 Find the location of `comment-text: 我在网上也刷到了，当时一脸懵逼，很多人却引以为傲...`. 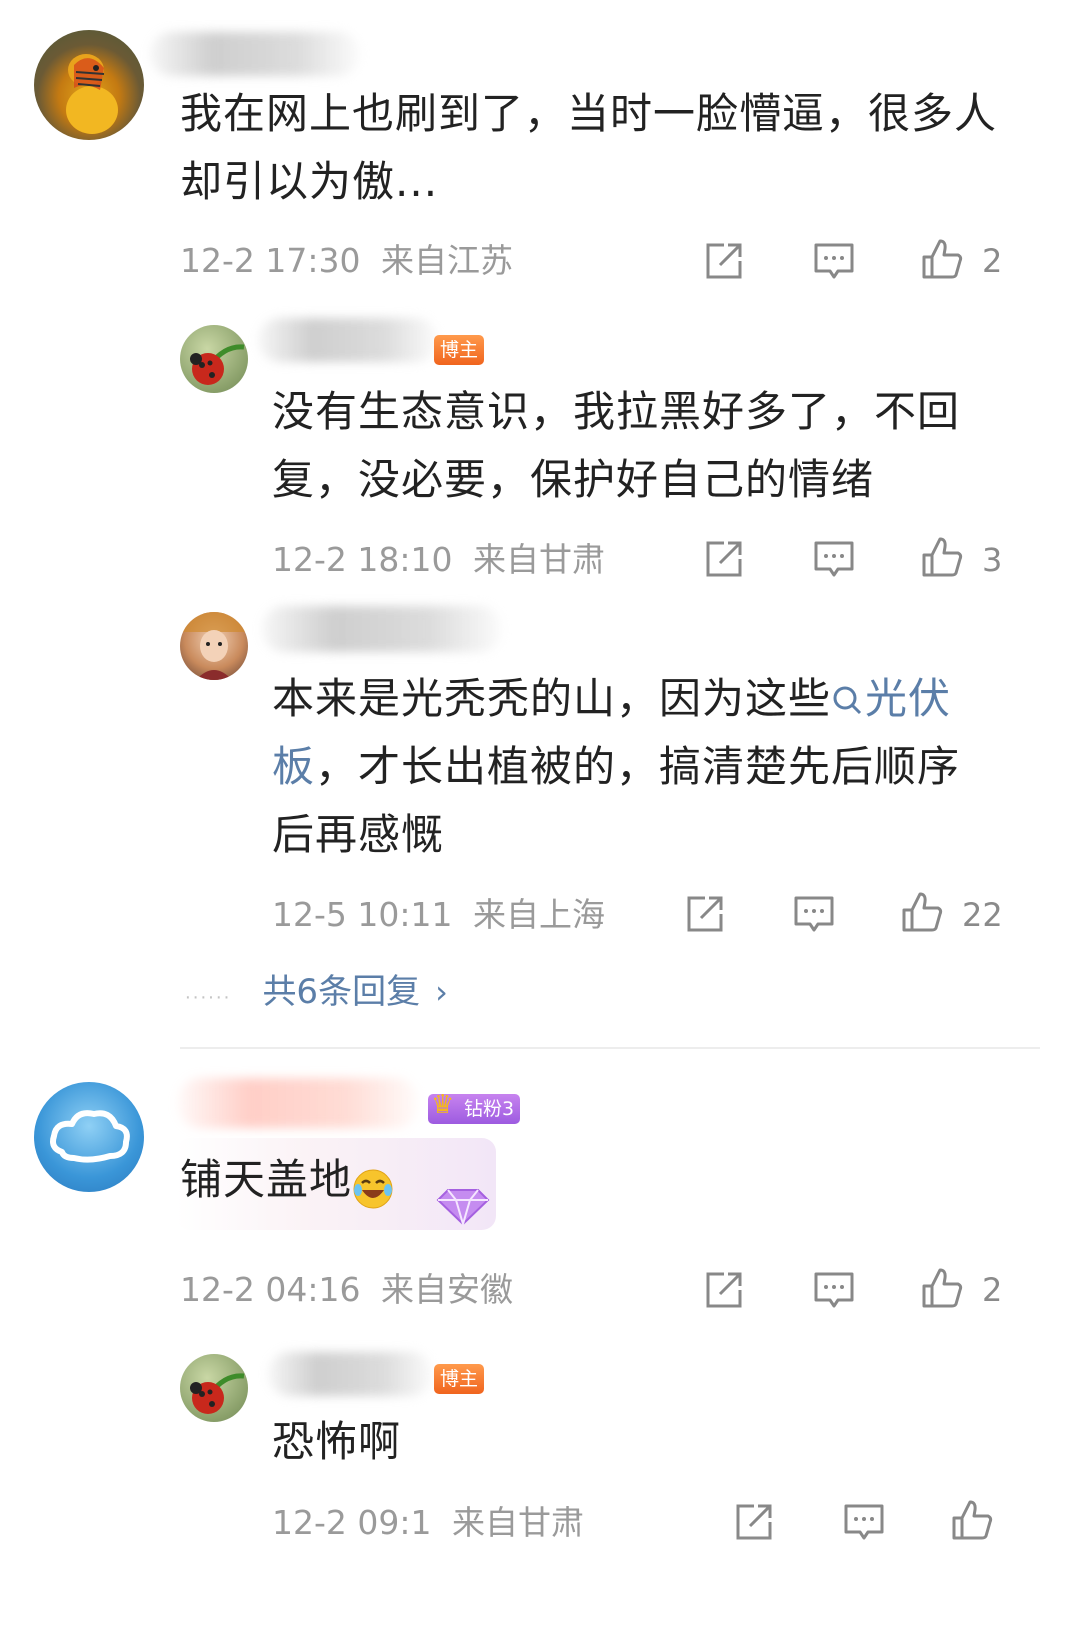

comment-text: 我在网上也刷到了，当时一脸懵逼，很多人却引以为傲... is located at coordinates (589, 147).